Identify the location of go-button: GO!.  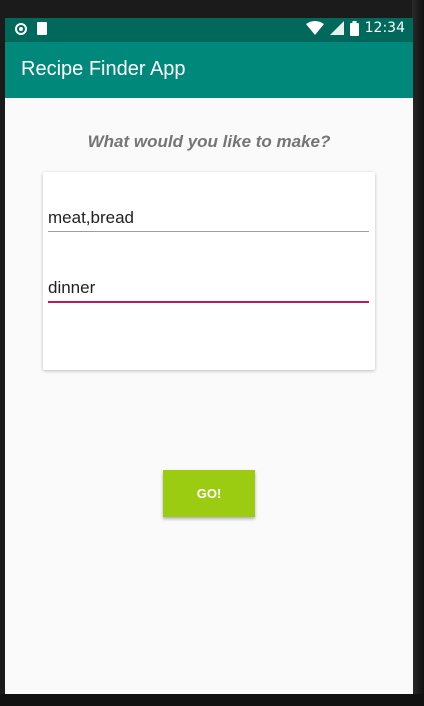
(209, 493).